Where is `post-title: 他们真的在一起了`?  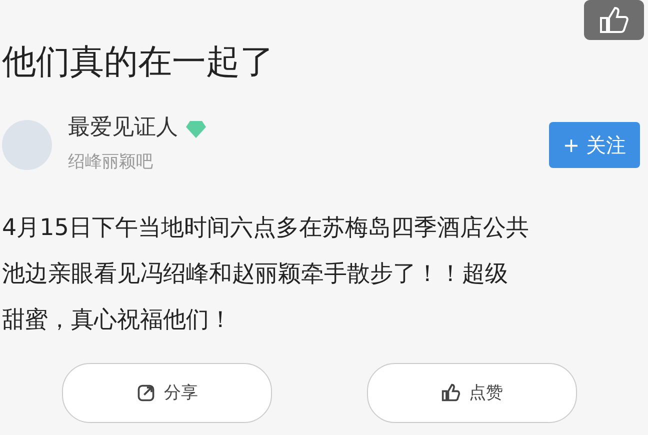
post-title: 他们真的在一起了 is located at coordinates (138, 63).